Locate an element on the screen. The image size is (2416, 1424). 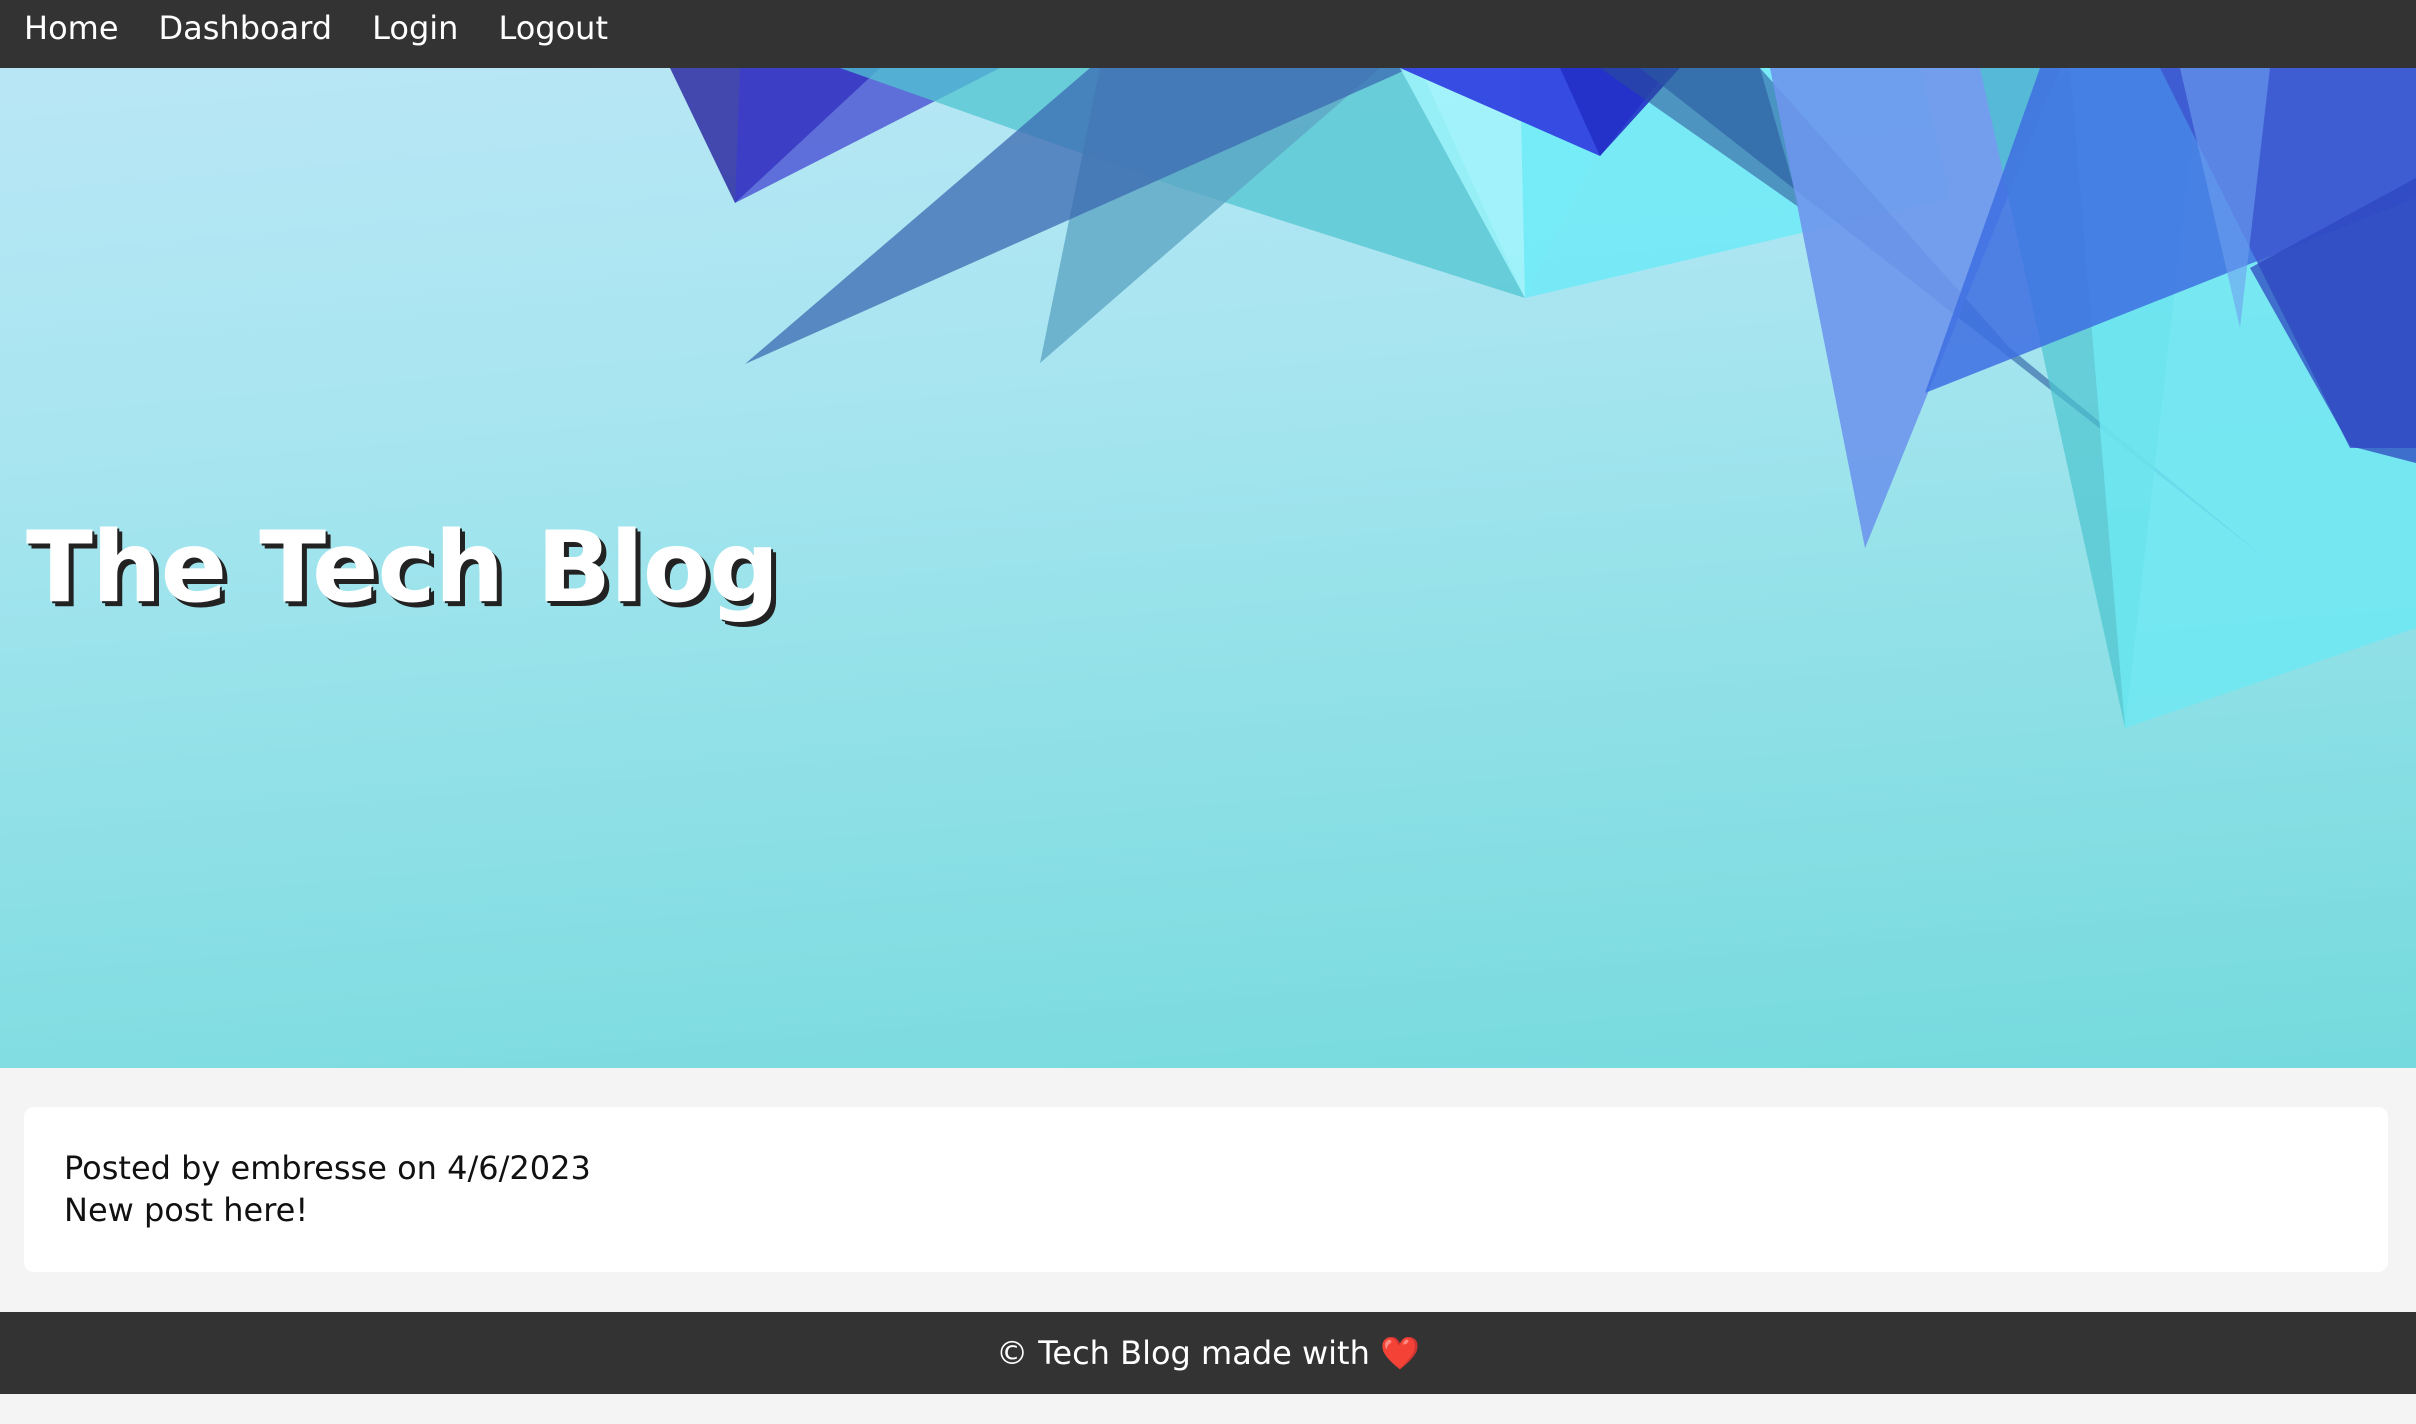
top-navigation: Home Dashboard Login Logout is located at coordinates (1208, 34).